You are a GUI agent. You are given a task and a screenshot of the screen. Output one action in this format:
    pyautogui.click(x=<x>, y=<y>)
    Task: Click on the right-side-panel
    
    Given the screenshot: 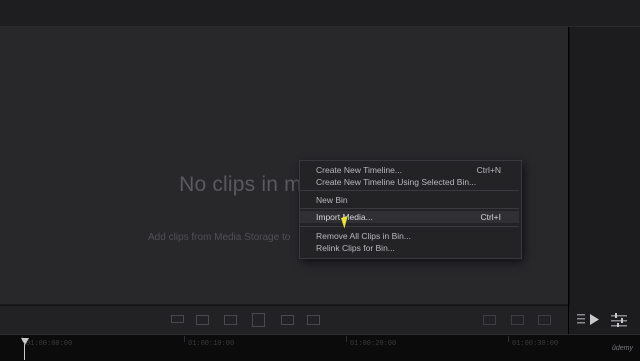 What is the action you would take?
    pyautogui.click(x=604, y=180)
    